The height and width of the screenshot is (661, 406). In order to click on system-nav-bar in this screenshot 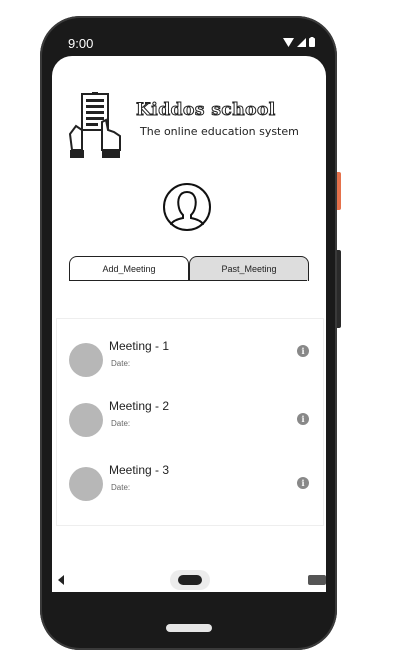, I will do `click(189, 580)`.